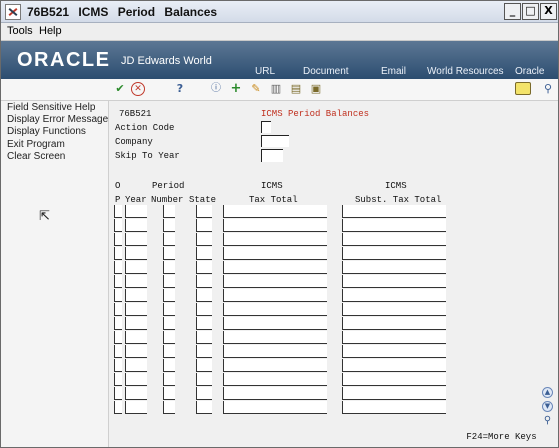 This screenshot has width=559, height=448. Describe the element at coordinates (548, 89) in the screenshot. I see `search-icon: ⚲` at that location.